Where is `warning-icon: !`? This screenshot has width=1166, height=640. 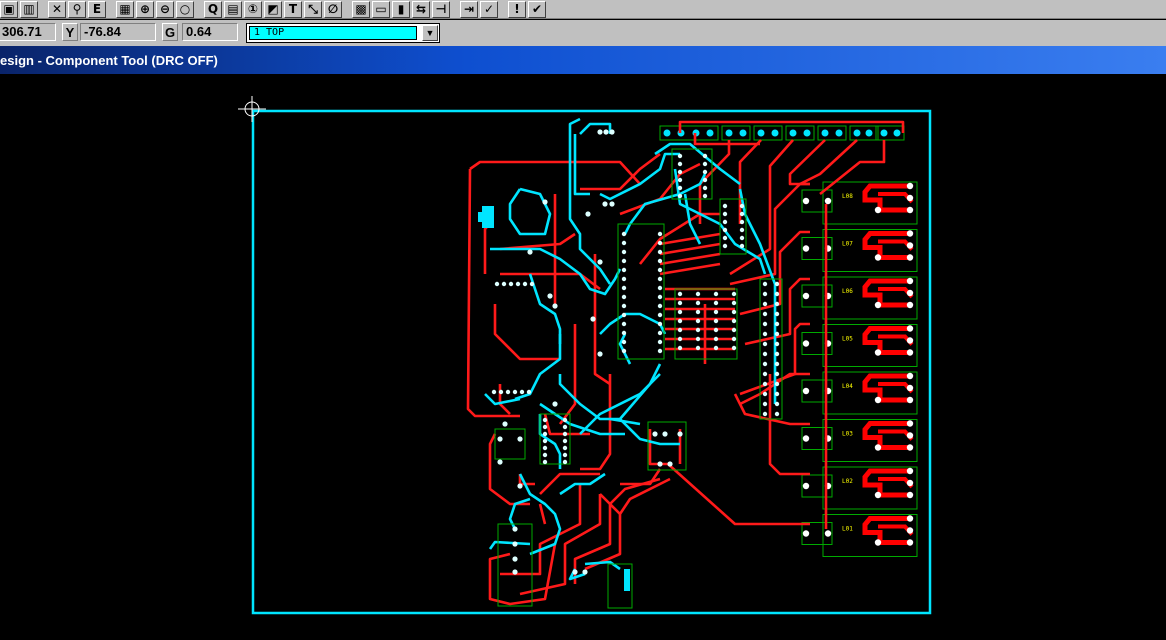
warning-icon: ! is located at coordinates (517, 9).